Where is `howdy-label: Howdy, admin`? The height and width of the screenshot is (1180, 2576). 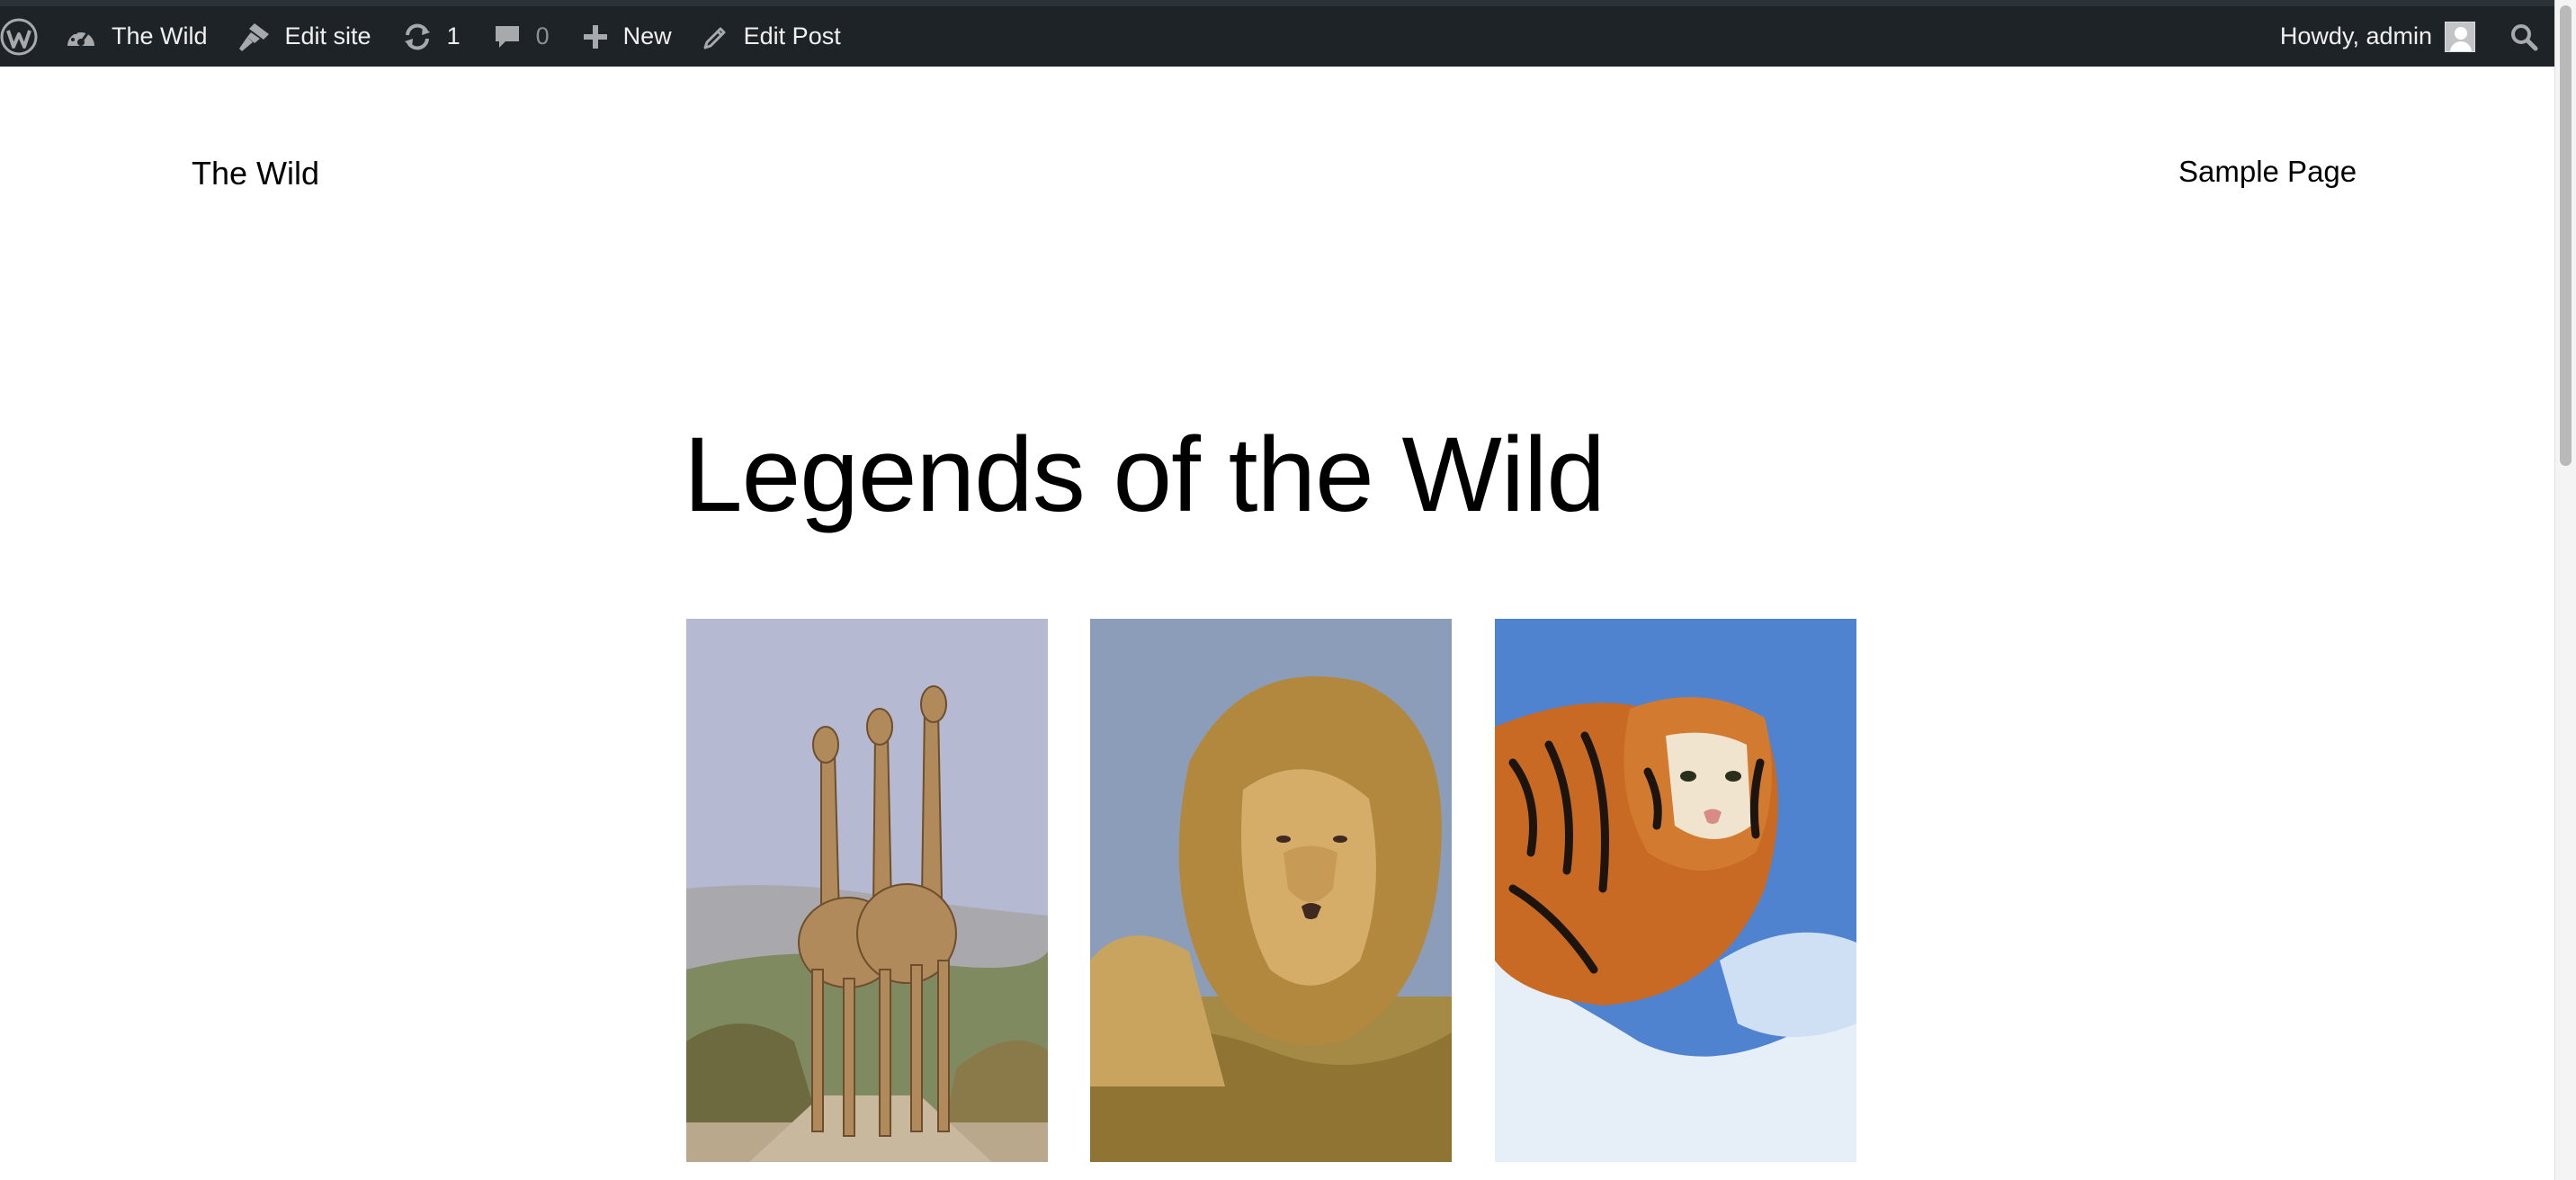
howdy-label: Howdy, admin is located at coordinates (2355, 35).